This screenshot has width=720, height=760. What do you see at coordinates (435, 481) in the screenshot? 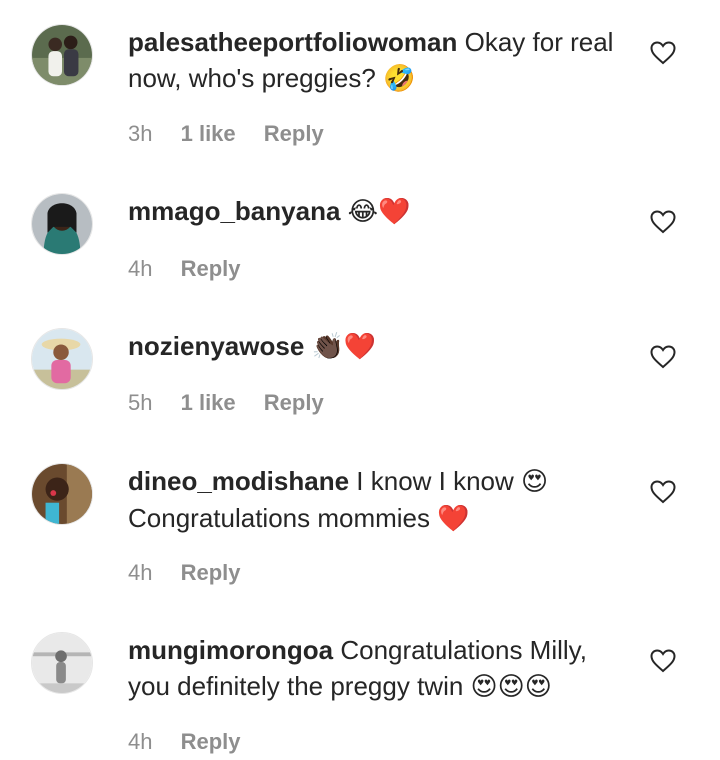
I see `comment-body: I know I know` at bounding box center [435, 481].